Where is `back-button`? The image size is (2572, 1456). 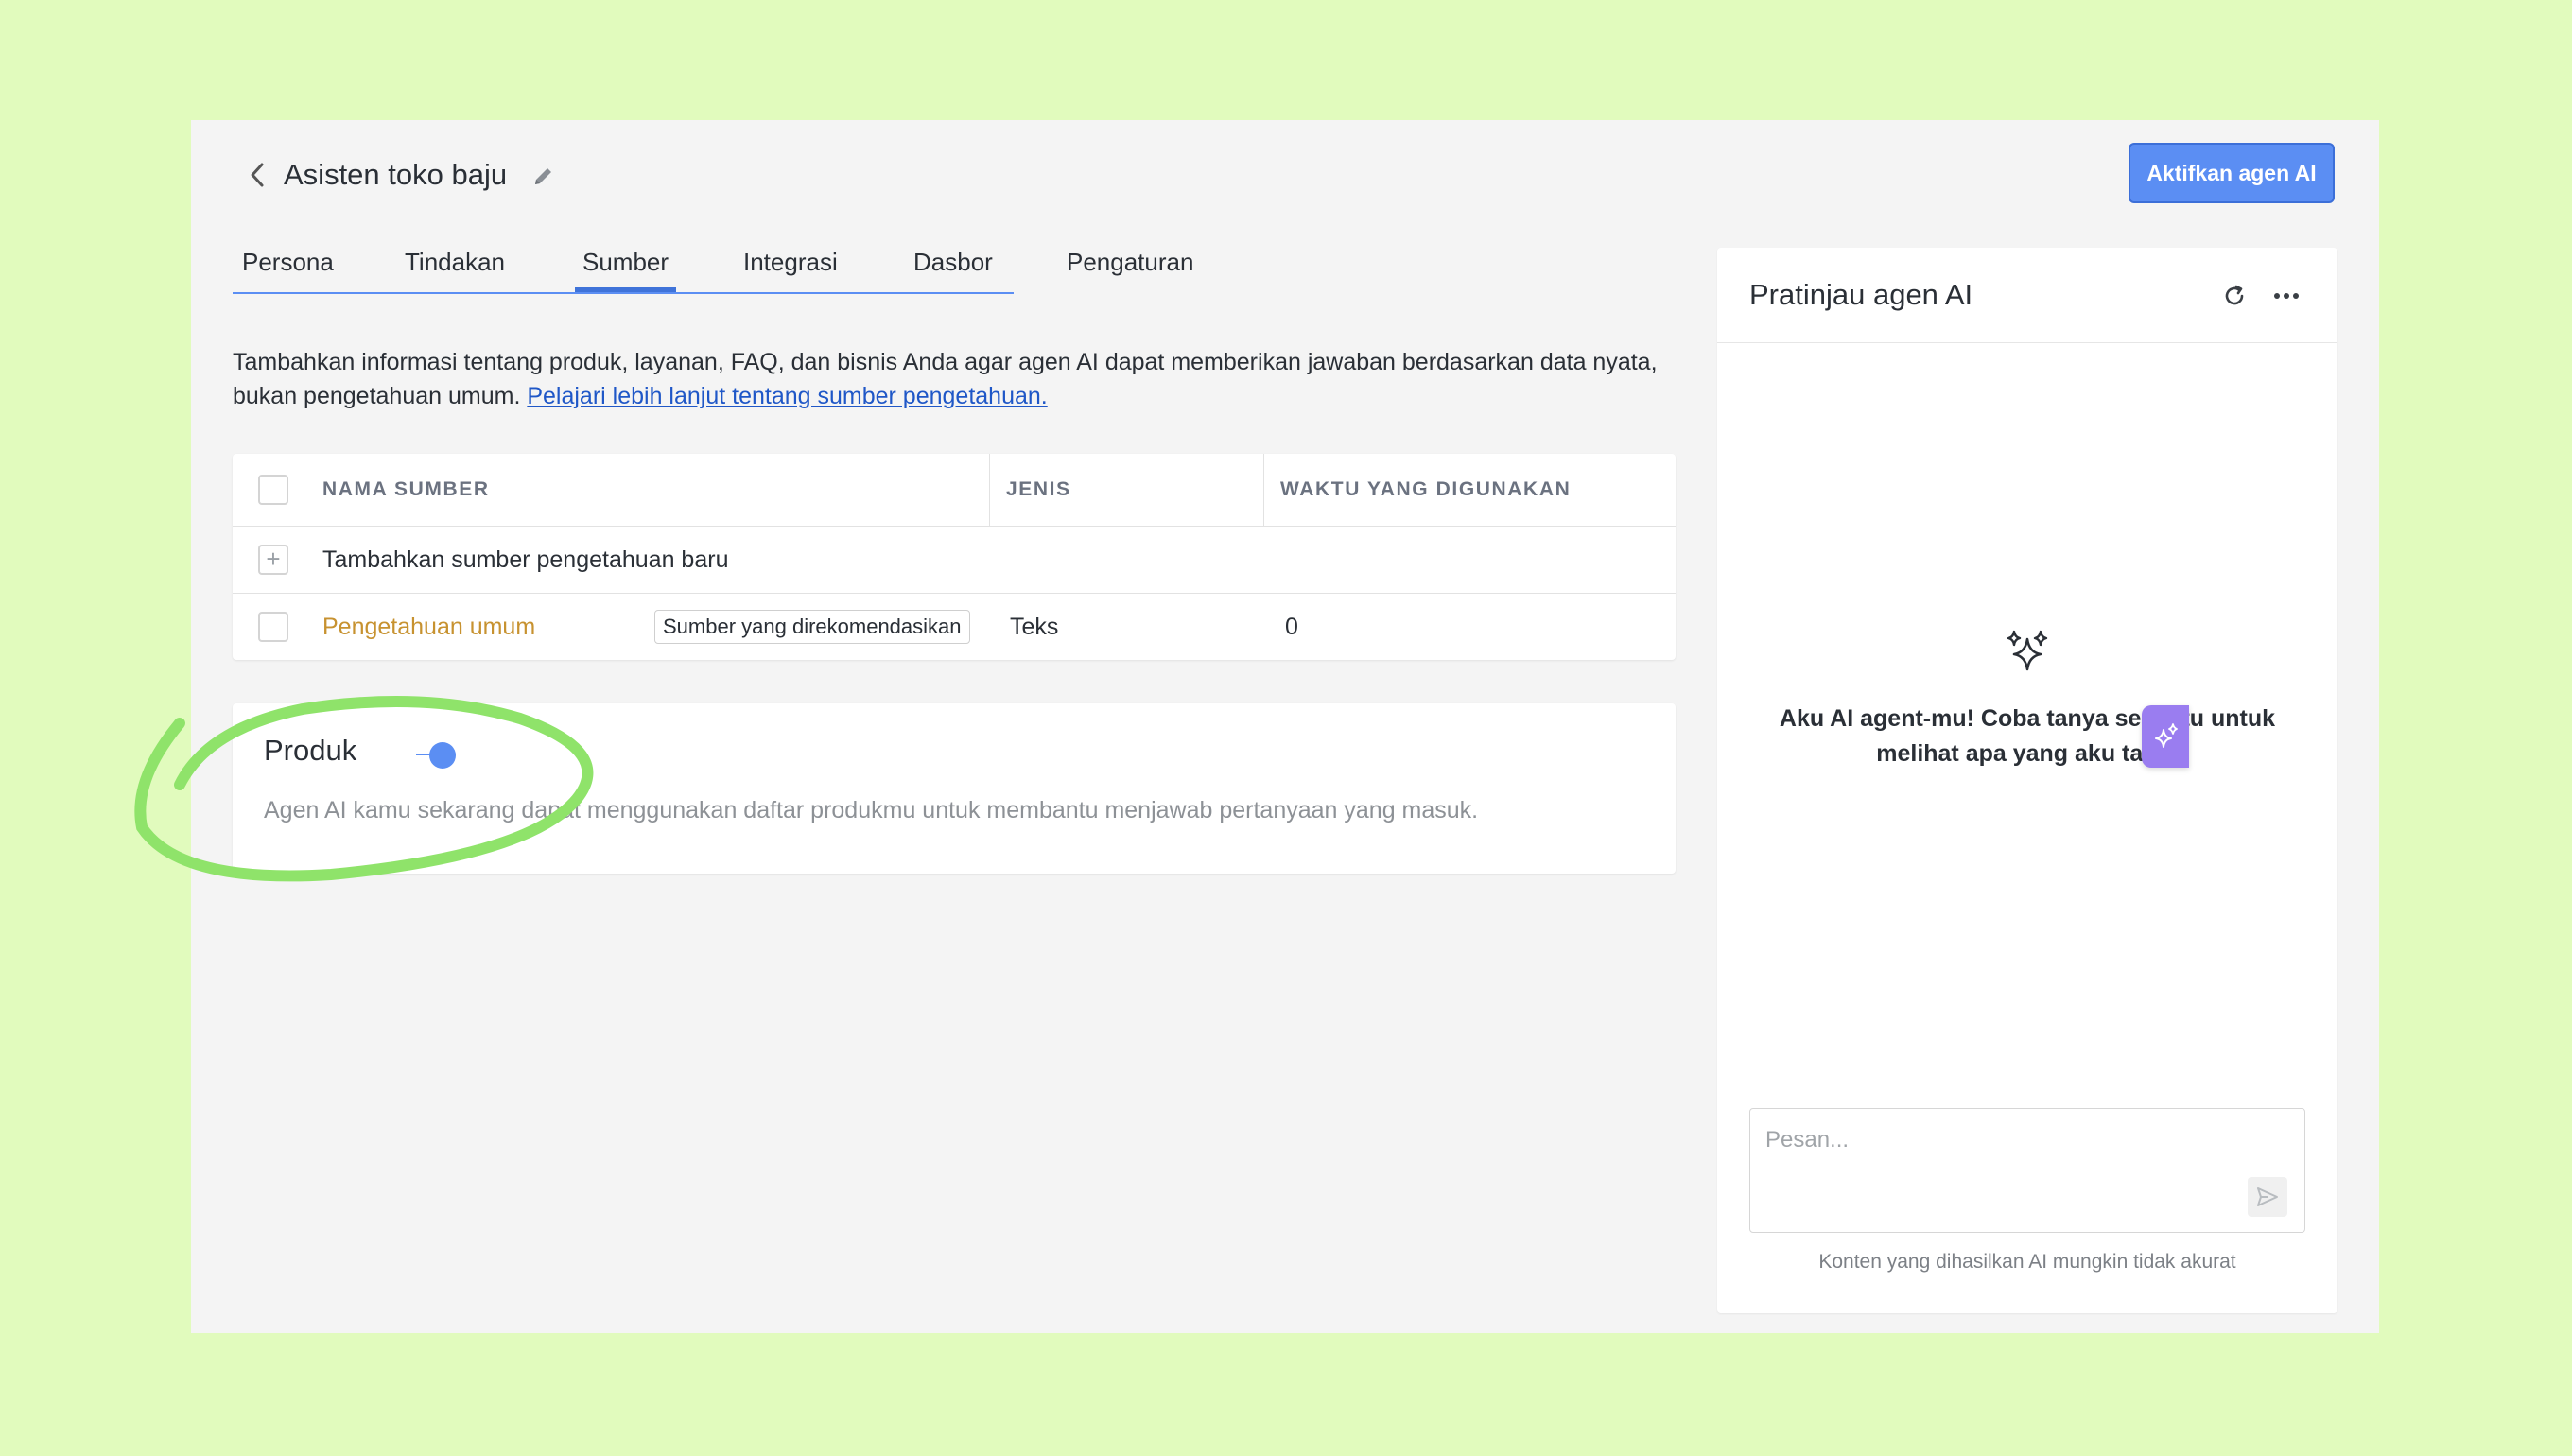
back-button is located at coordinates (257, 175).